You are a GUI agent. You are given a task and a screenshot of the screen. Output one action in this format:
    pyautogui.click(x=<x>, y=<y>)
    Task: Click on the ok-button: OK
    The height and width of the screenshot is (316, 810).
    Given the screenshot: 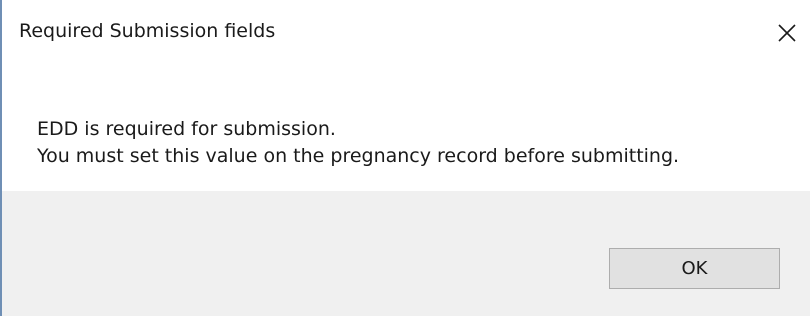 What is the action you would take?
    pyautogui.click(x=694, y=268)
    